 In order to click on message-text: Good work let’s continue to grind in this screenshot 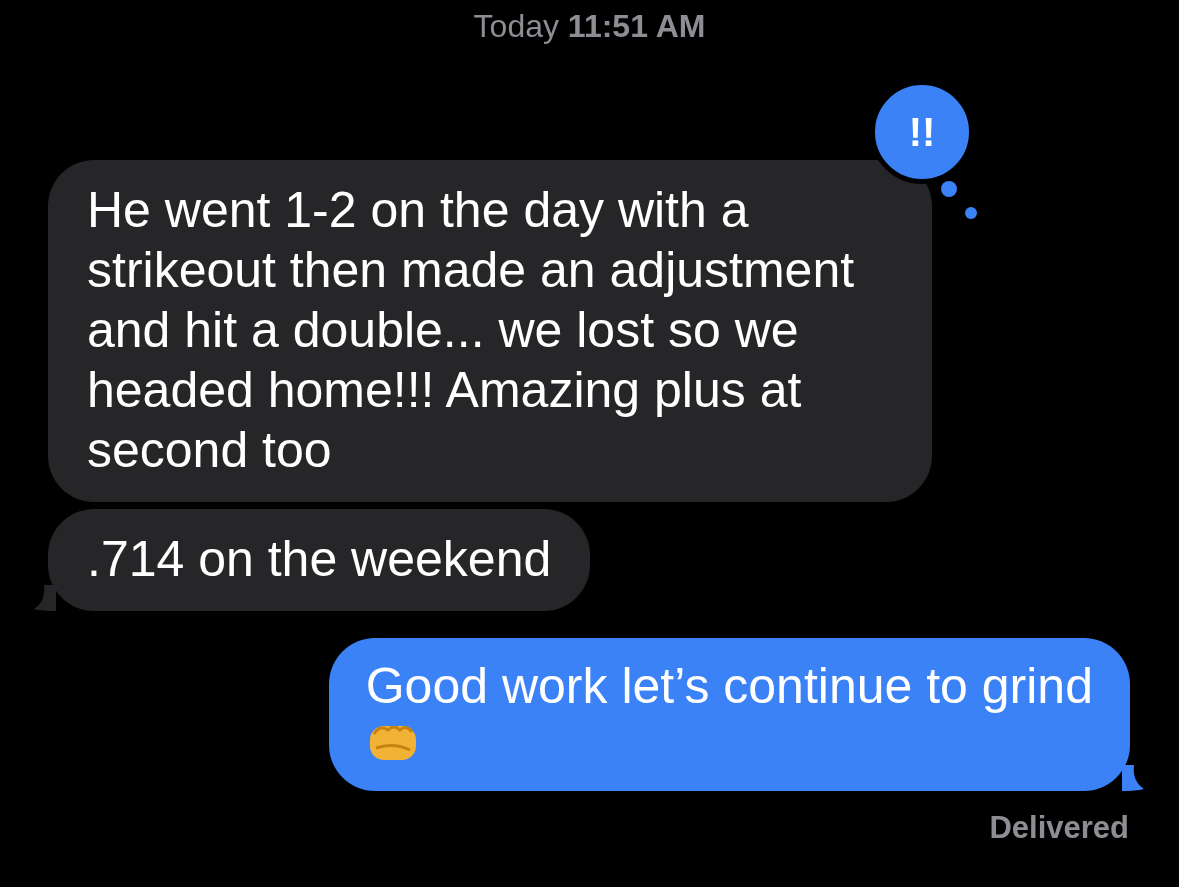, I will do `click(729, 686)`.